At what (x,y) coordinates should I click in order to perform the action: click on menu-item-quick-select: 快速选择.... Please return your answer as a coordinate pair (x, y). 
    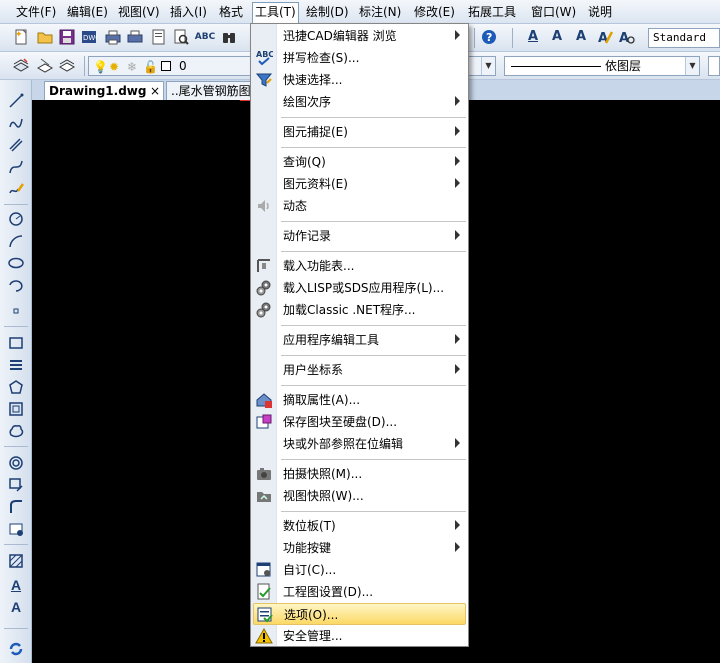
    Looking at the image, I should click on (359, 80).